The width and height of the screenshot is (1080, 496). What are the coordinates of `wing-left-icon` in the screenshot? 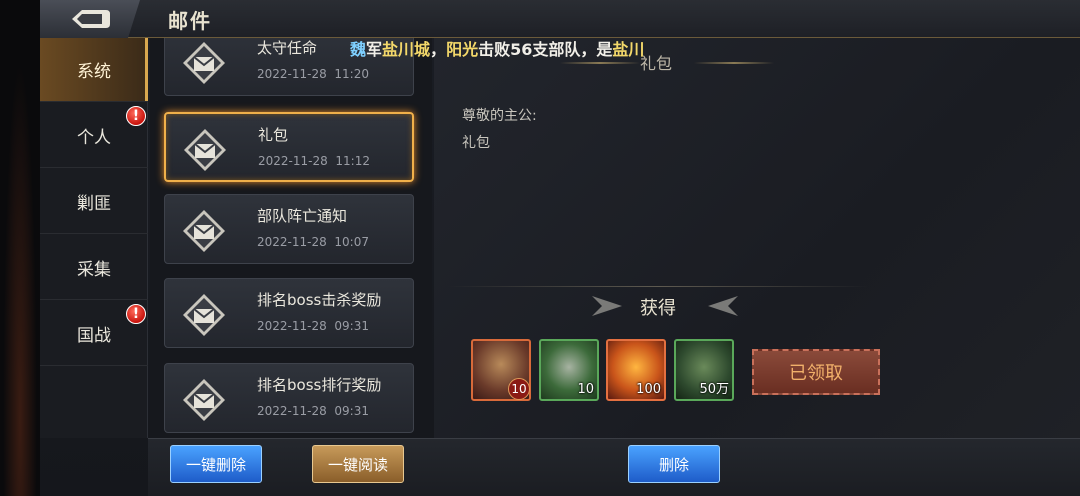 It's located at (607, 306).